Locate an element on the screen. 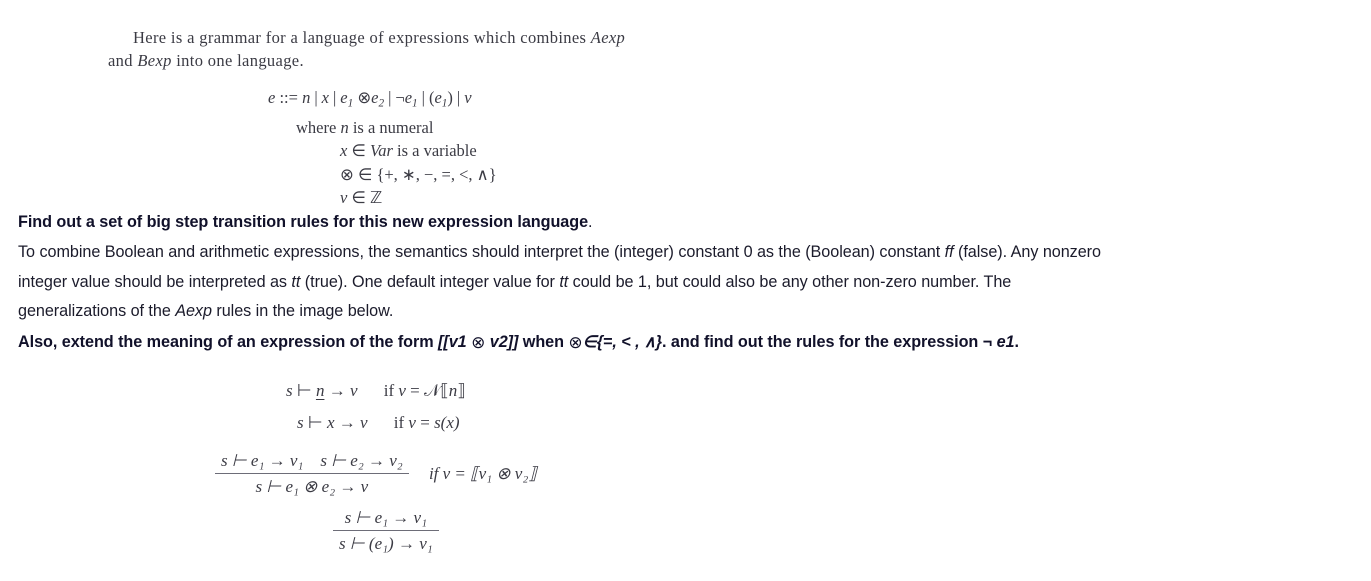 The image size is (1371, 581). neg-term-e1-subscript: 1 is located at coordinates (415, 103).